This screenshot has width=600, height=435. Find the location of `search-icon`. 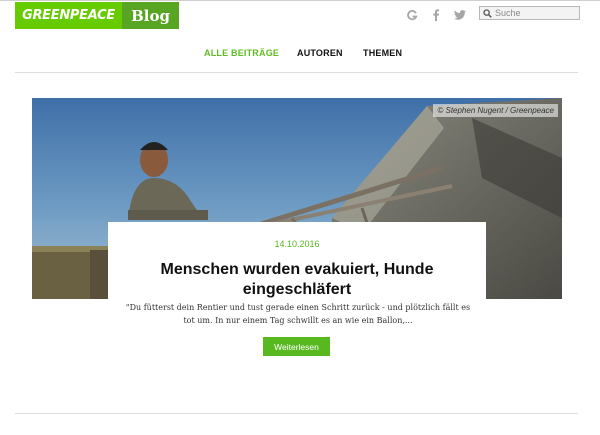

search-icon is located at coordinates (487, 13).